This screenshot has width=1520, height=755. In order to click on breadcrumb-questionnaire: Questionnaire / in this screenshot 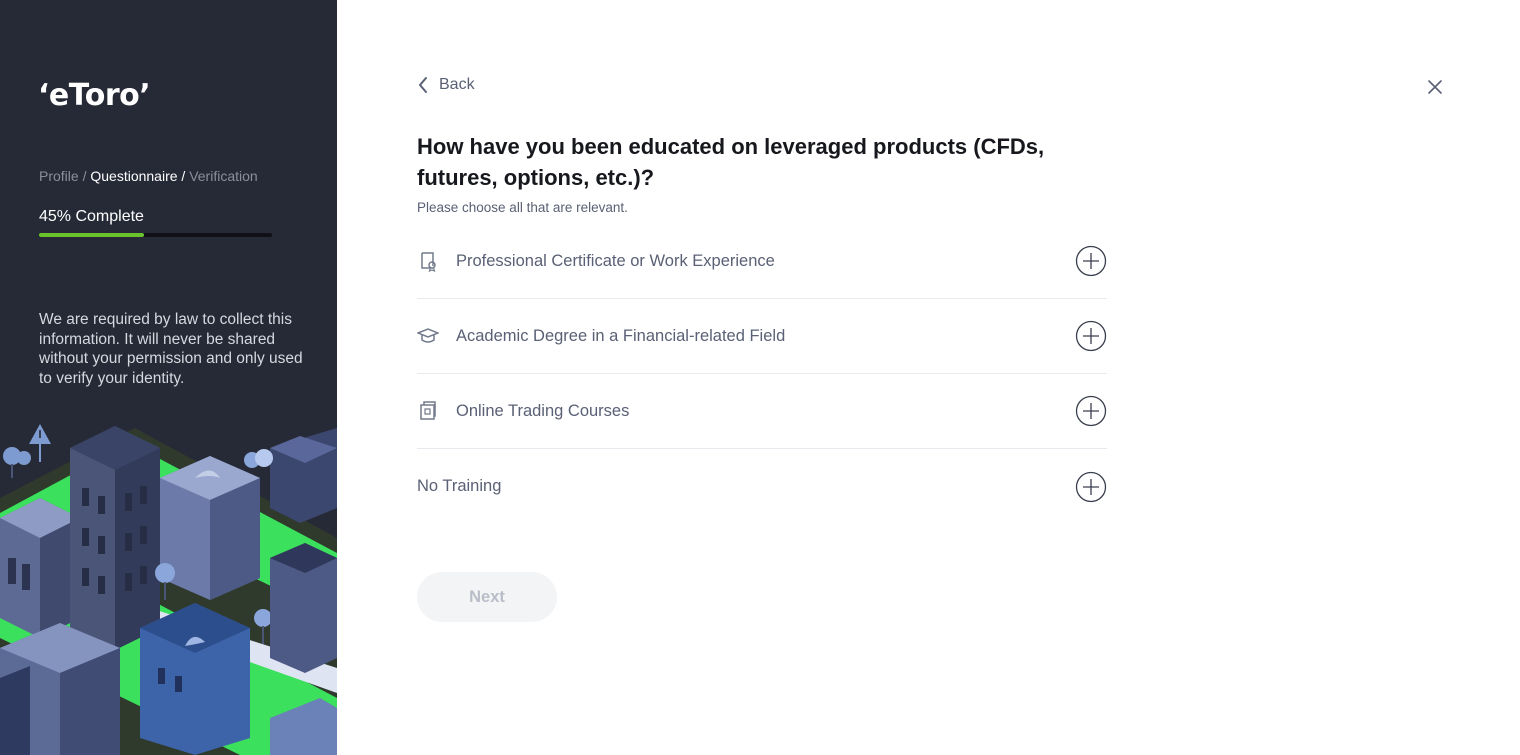, I will do `click(138, 176)`.